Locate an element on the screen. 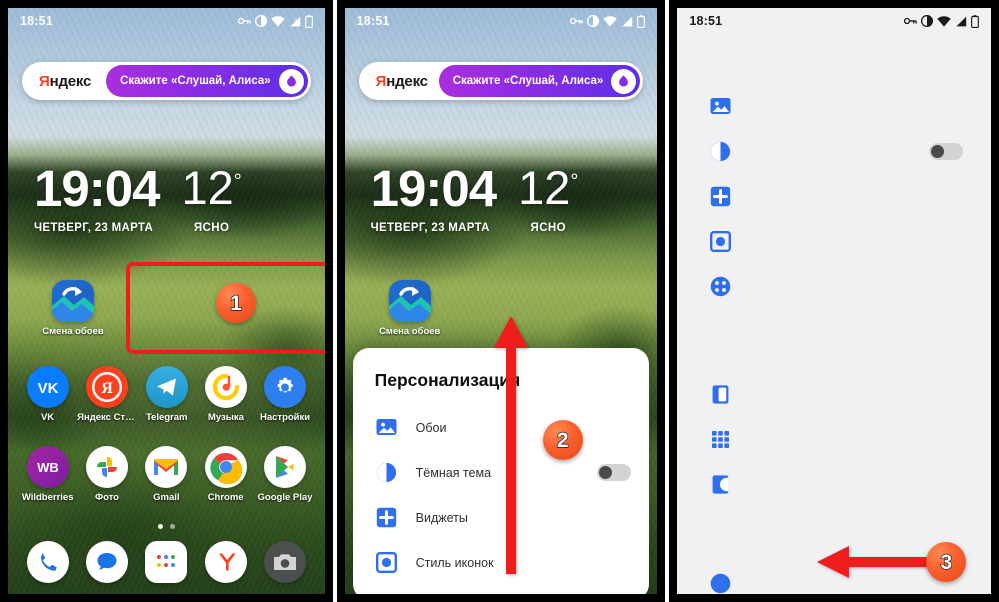 This screenshot has height=602, width=999. page-dot is located at coordinates (172, 526).